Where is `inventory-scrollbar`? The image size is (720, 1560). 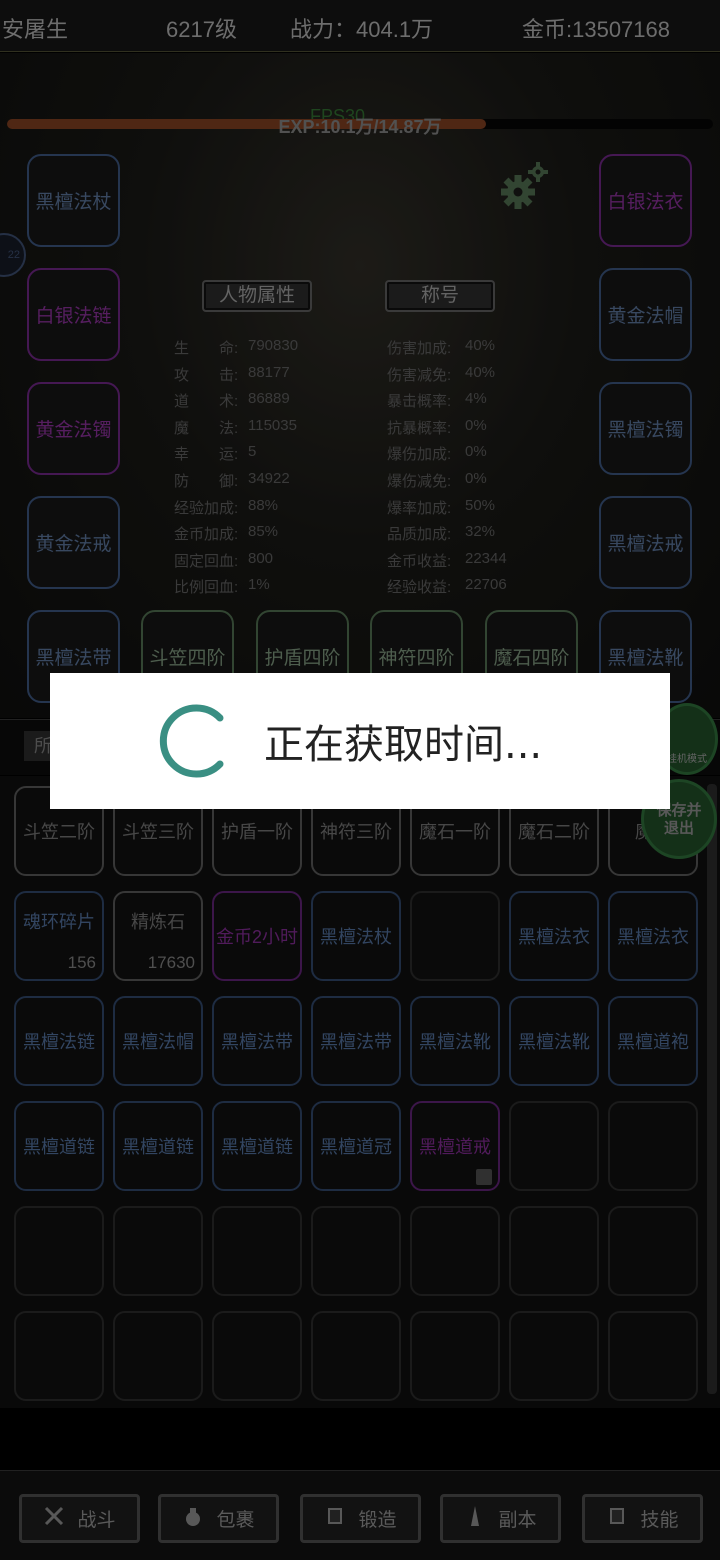
inventory-scrollbar is located at coordinates (712, 1089).